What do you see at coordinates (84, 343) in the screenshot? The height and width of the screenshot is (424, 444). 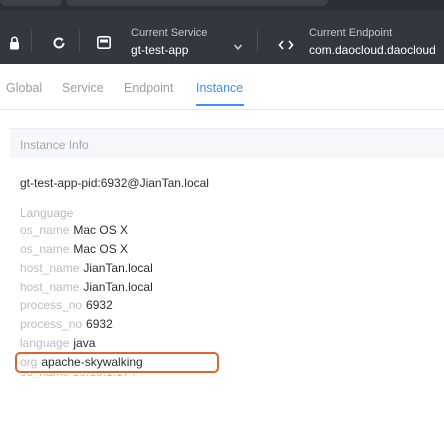 I see `attribute-value: java` at bounding box center [84, 343].